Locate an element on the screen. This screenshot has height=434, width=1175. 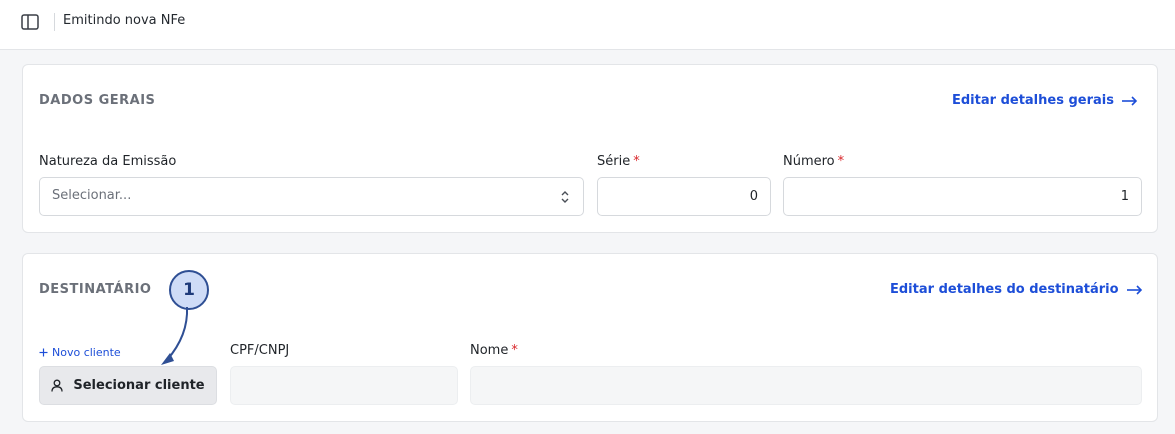
nome-required-mark: * is located at coordinates (514, 350).